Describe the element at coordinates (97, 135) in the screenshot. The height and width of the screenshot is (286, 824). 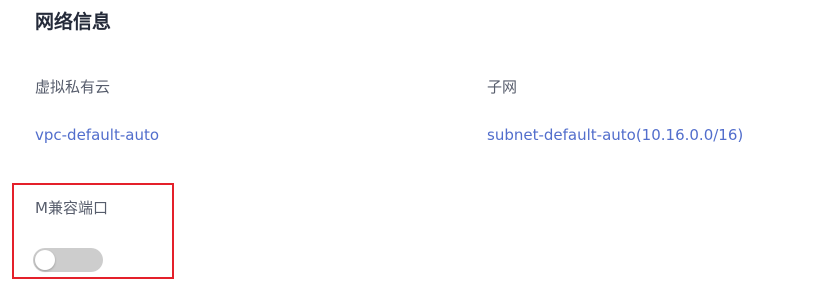
I see `vpc-link: vpc-default-auto` at that location.